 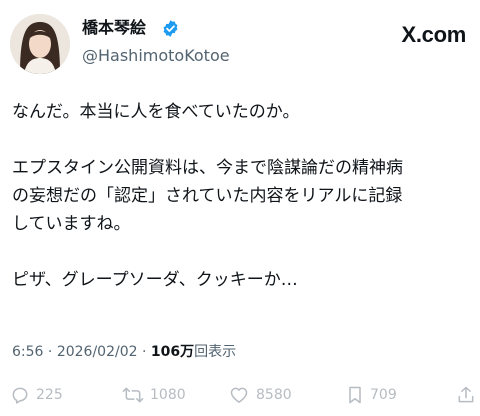 I want to click on reply-button: 225, so click(x=36, y=395).